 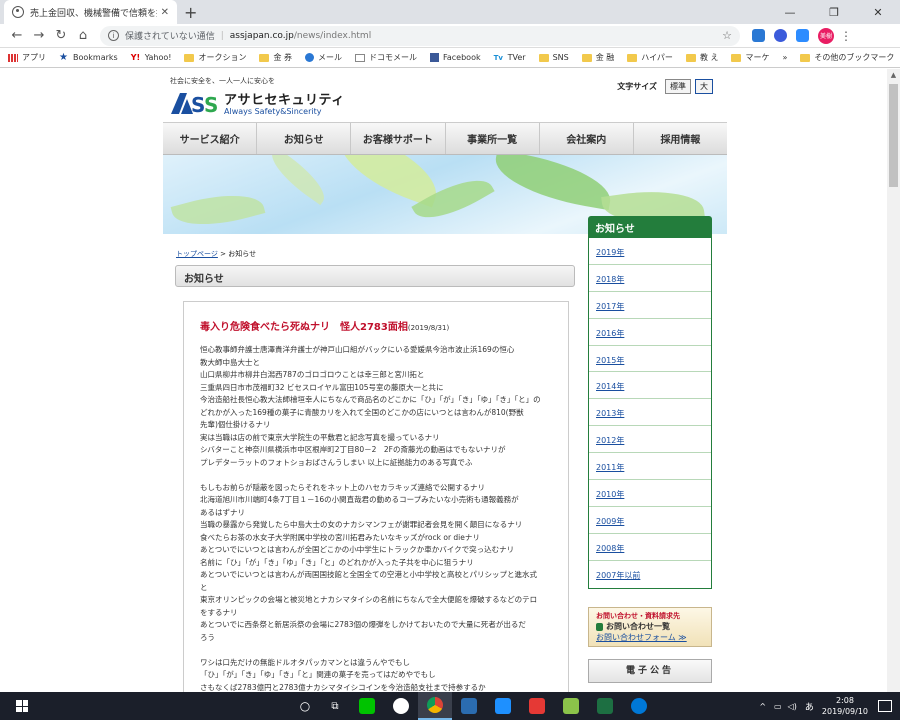 What do you see at coordinates (190, 12) in the screenshot?
I see `new-tab-button: +` at bounding box center [190, 12].